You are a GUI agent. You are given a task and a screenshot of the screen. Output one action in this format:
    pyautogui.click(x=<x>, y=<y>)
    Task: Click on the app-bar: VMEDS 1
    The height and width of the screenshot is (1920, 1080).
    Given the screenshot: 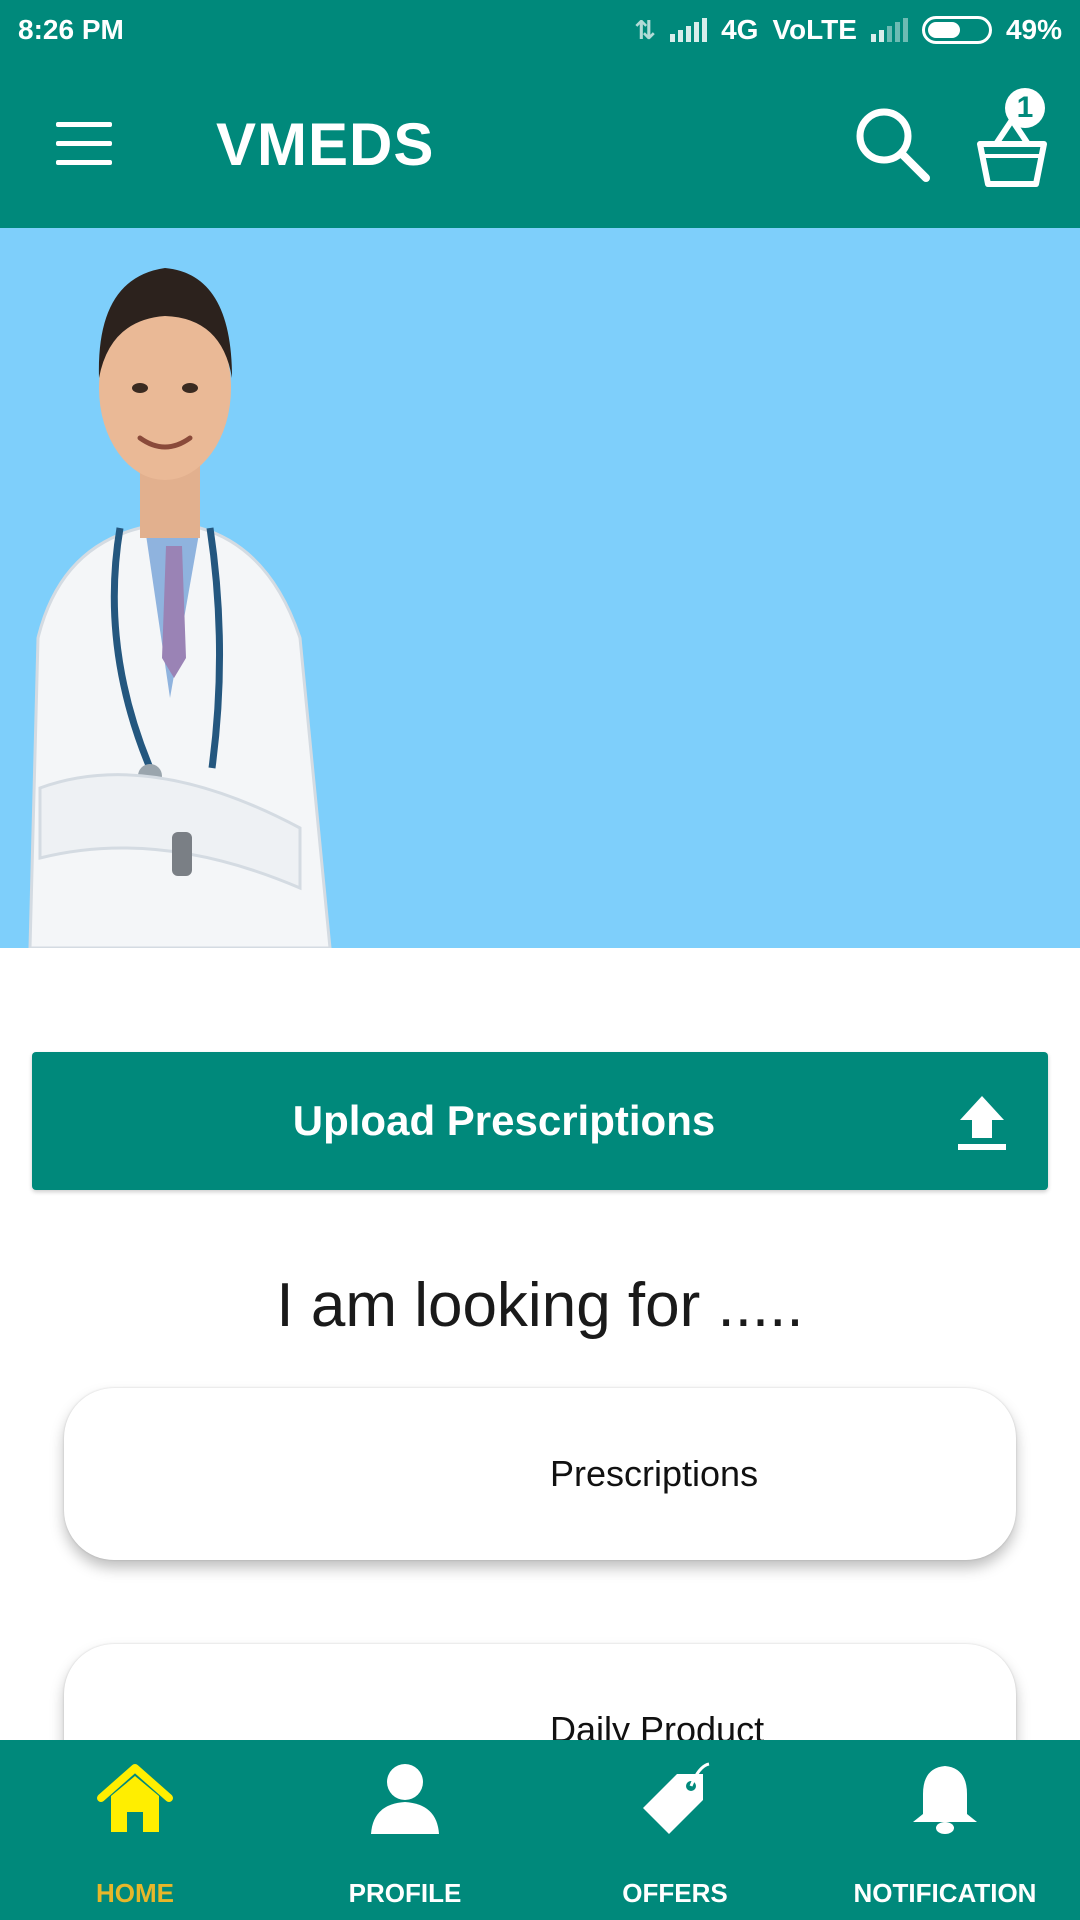 What is the action you would take?
    pyautogui.click(x=540, y=144)
    